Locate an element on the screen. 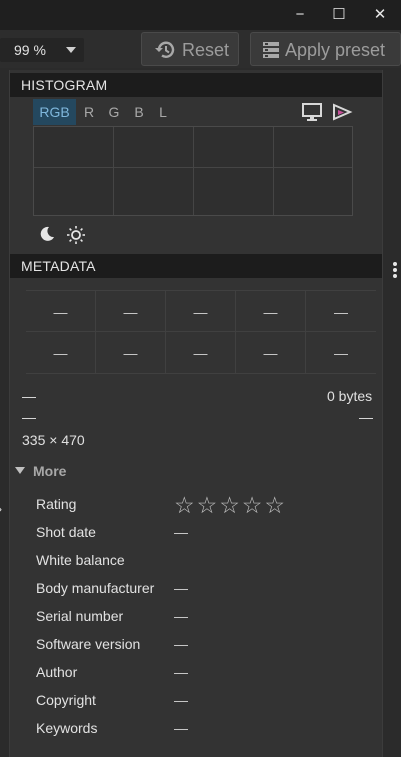  reset-button: Reset is located at coordinates (190, 49).